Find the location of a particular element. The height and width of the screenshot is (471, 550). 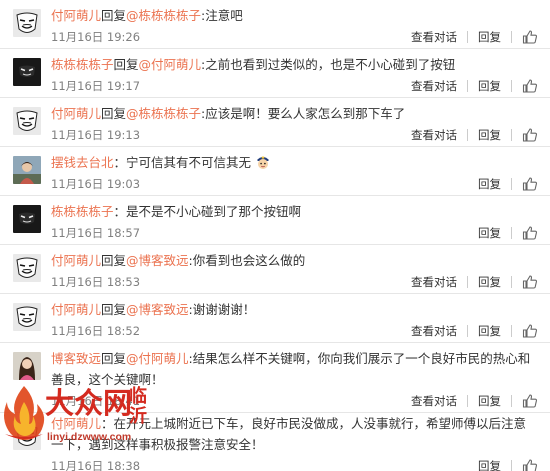

list-item: 栋栋栋栋子：是不是不小心碰到了那个按钮啊 11月16日 18:57 回复 is located at coordinates (275, 220).